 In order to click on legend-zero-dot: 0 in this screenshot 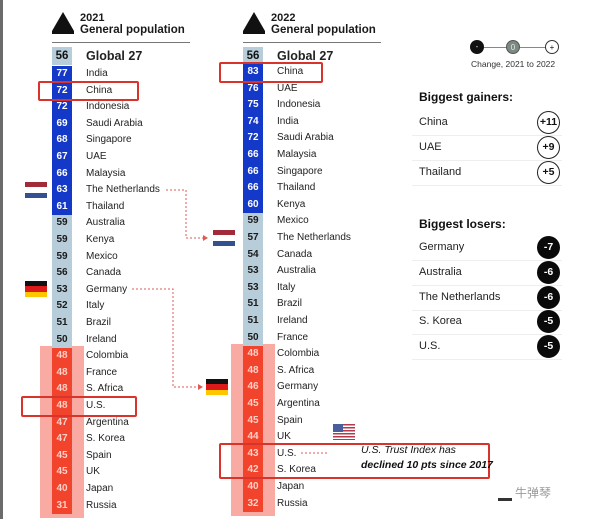, I will do `click(513, 47)`.